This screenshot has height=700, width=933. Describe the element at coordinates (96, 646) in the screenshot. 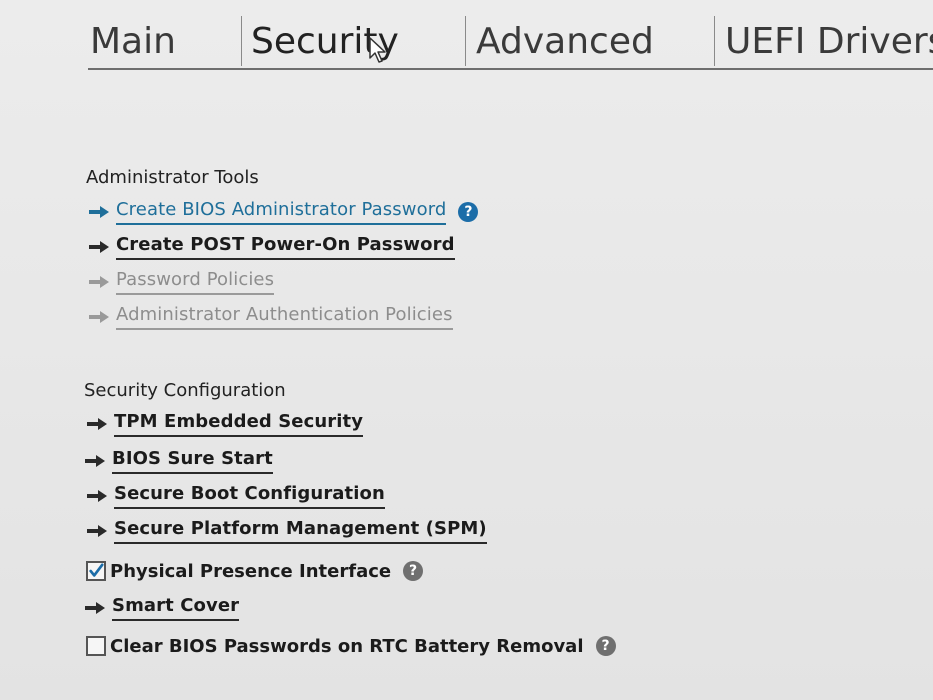

I see `clear-bios-passwords-checkbox` at that location.